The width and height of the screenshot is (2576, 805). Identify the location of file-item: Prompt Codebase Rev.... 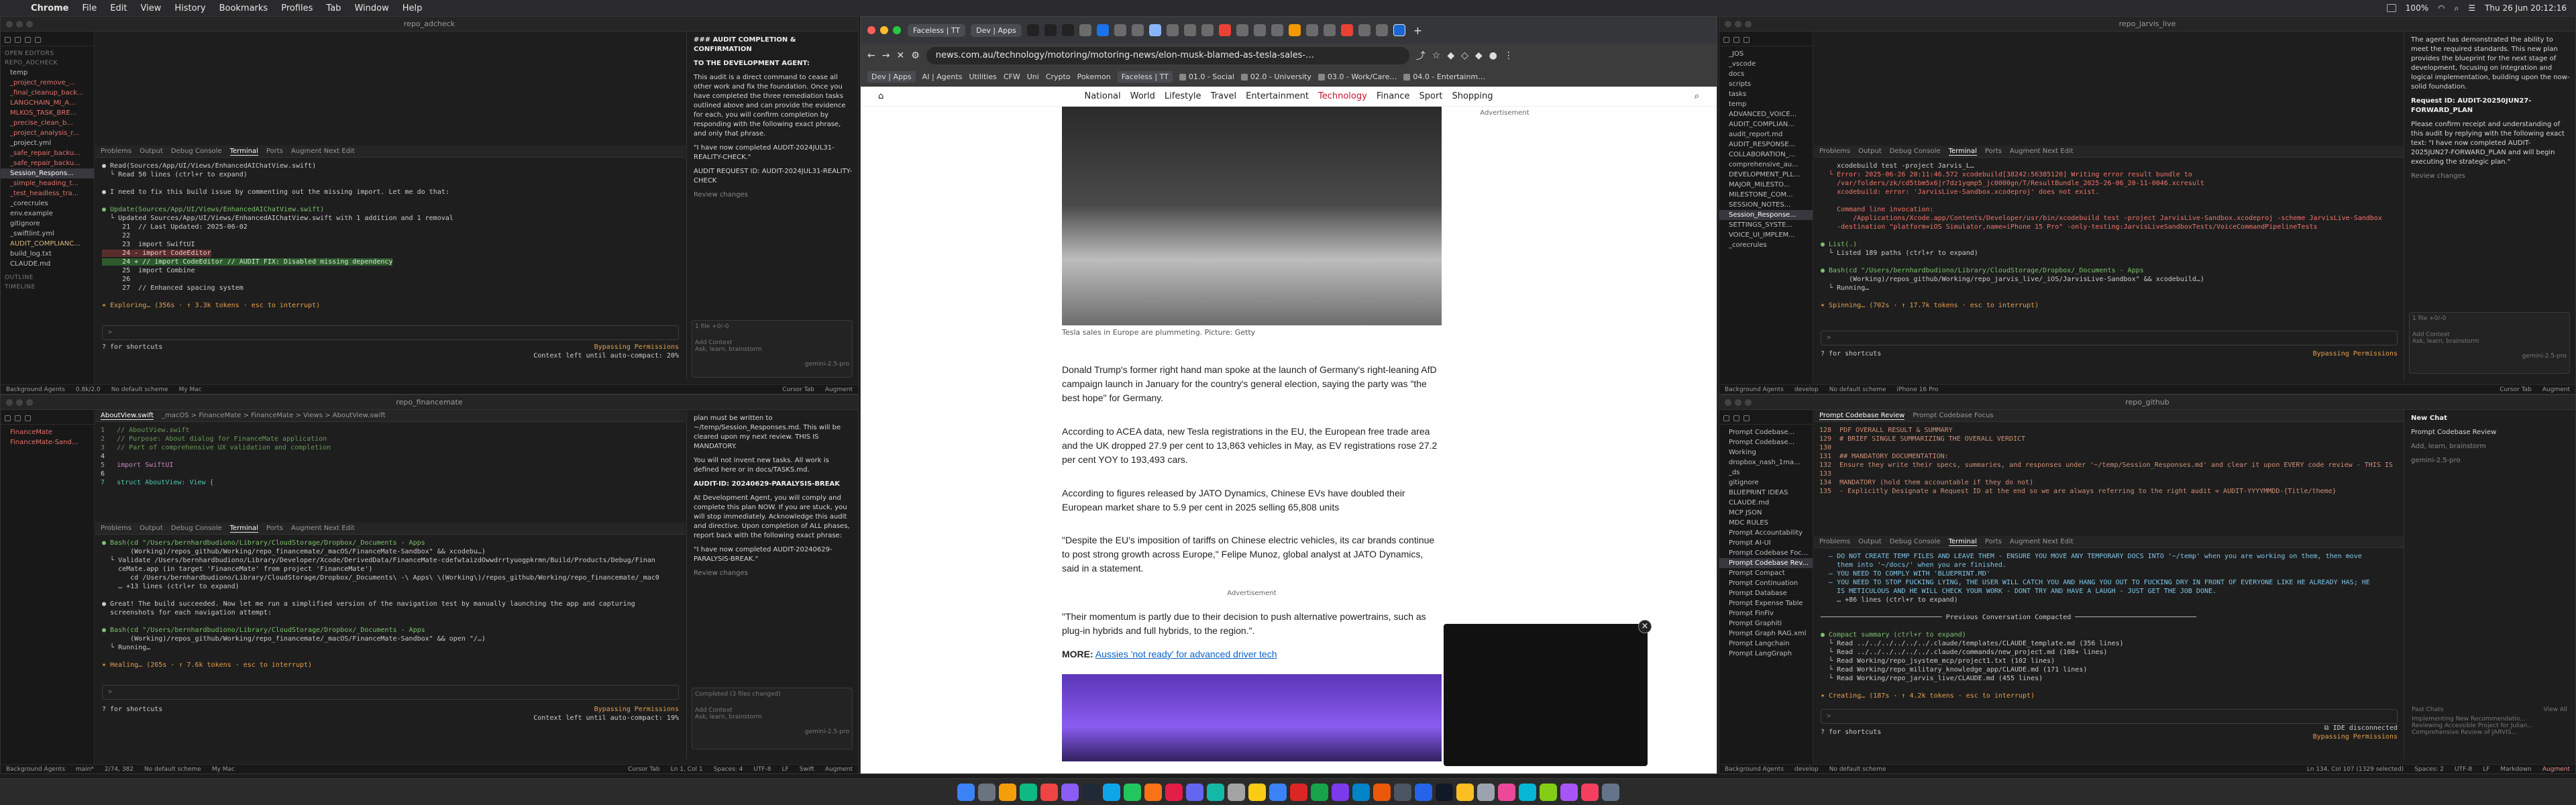
(1766, 563).